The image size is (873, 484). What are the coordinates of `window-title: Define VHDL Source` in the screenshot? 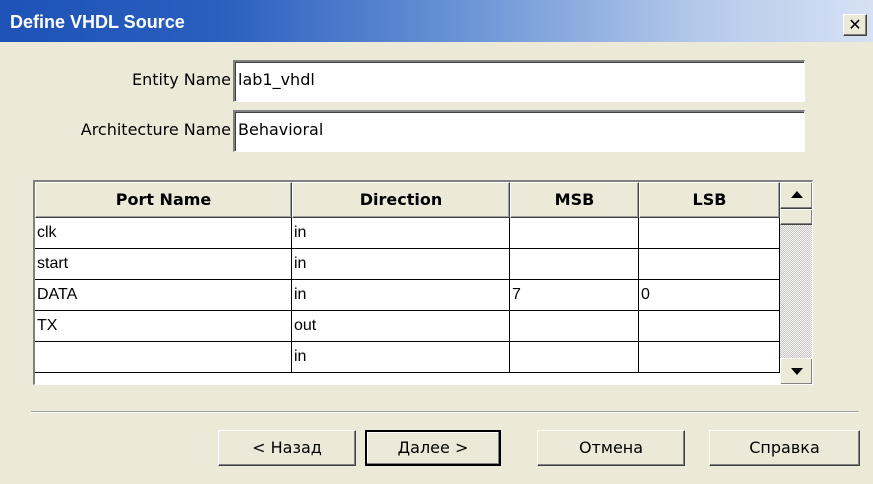 It's located at (97, 22).